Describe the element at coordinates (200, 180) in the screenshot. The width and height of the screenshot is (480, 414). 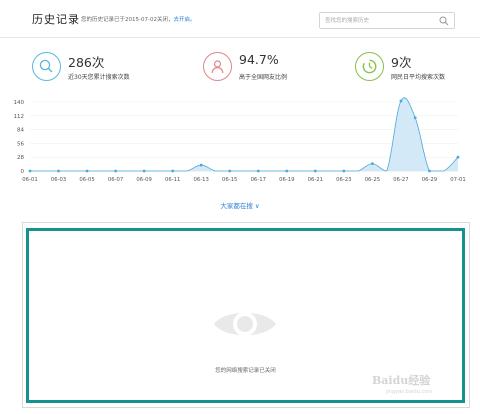
I see `x-tick-label: 06-13` at that location.